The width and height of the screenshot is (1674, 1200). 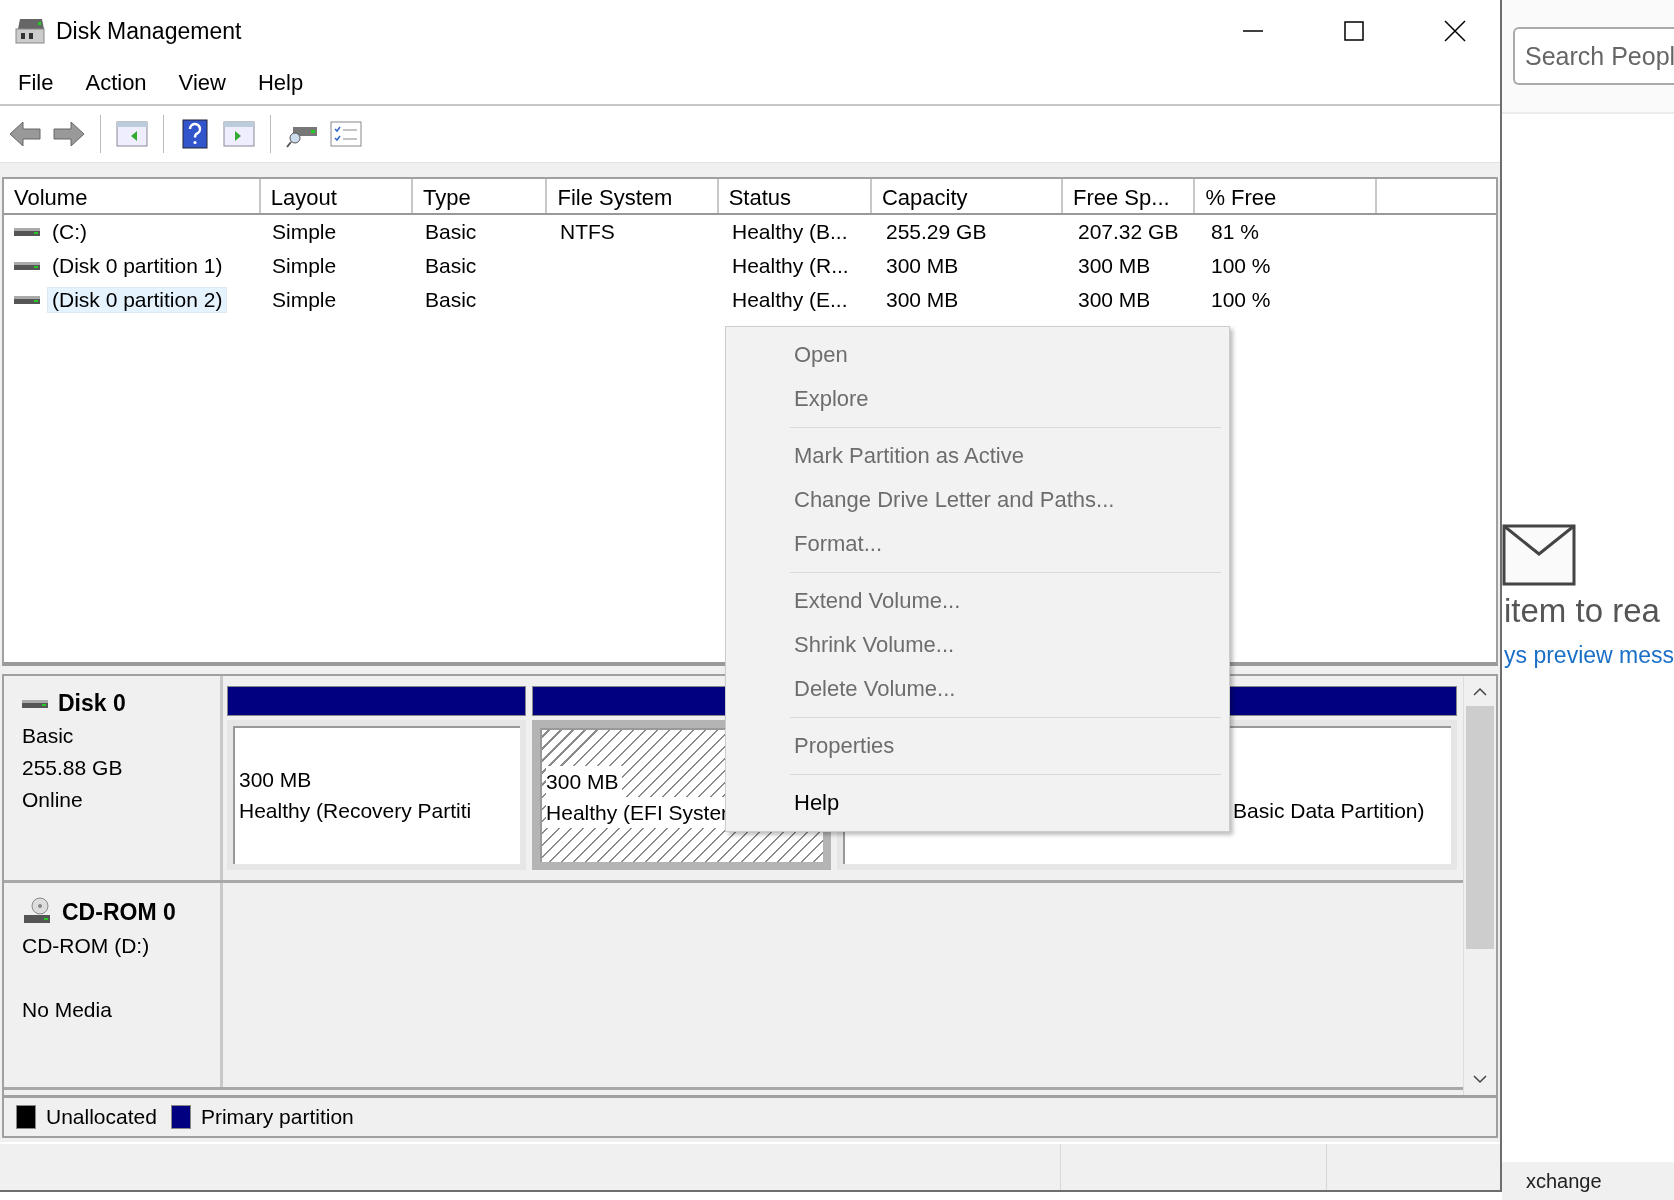 I want to click on table-cell: 81 %, so click(x=1235, y=232).